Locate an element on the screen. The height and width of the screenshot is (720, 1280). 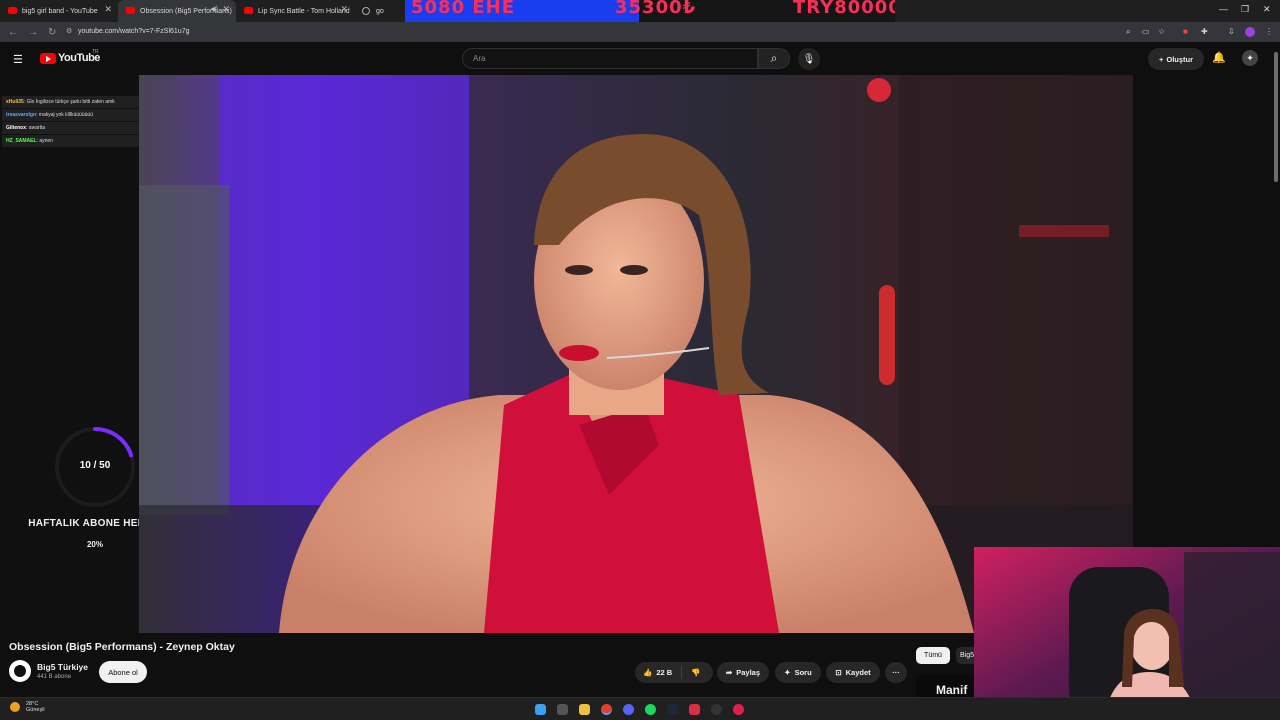
subscribe-button: Abone ol is located at coordinates (123, 672).